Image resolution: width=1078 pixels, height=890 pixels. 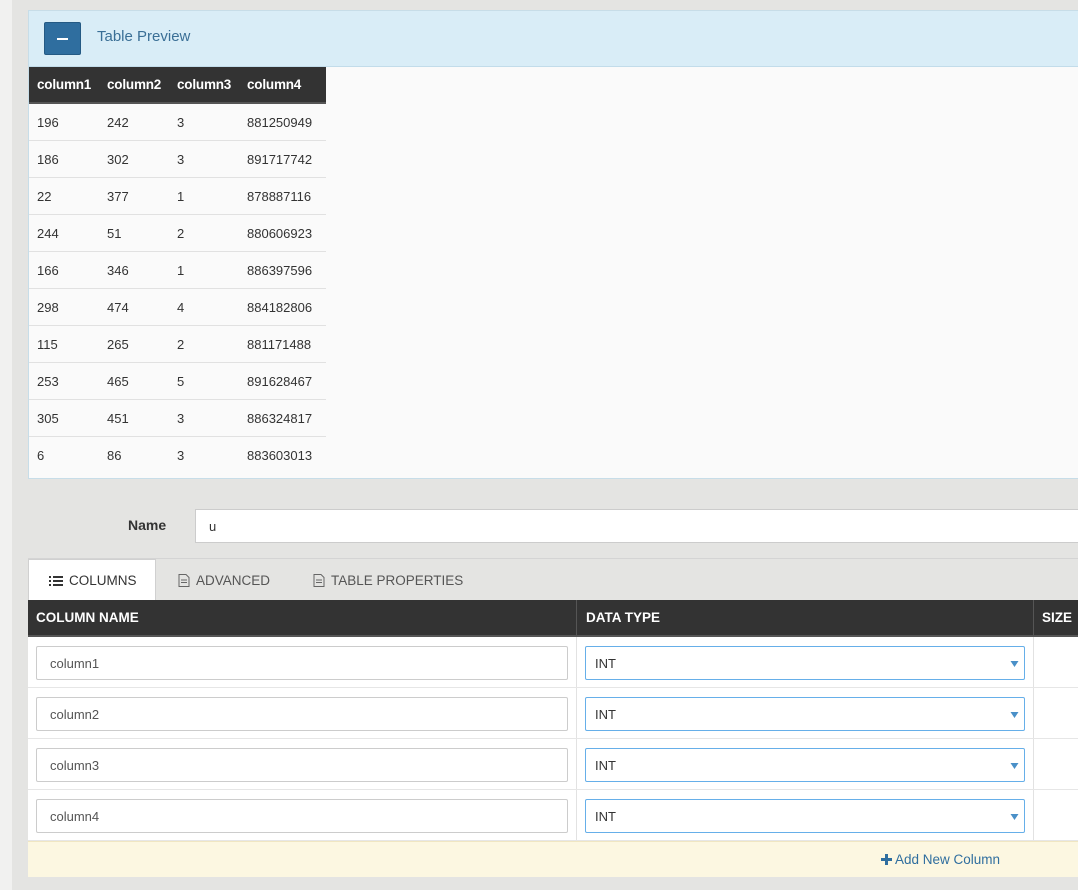 What do you see at coordinates (282, 418) in the screenshot?
I see `preview-table-cell: 886324817` at bounding box center [282, 418].